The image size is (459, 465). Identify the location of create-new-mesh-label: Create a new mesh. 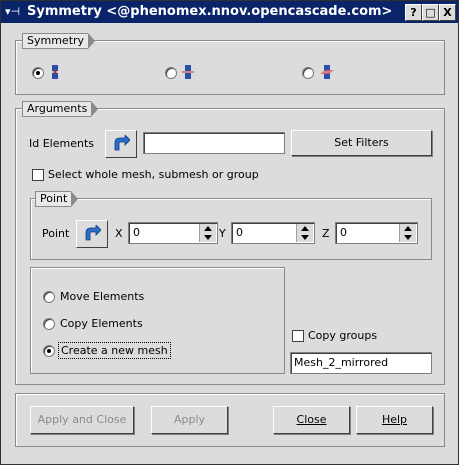
(114, 350).